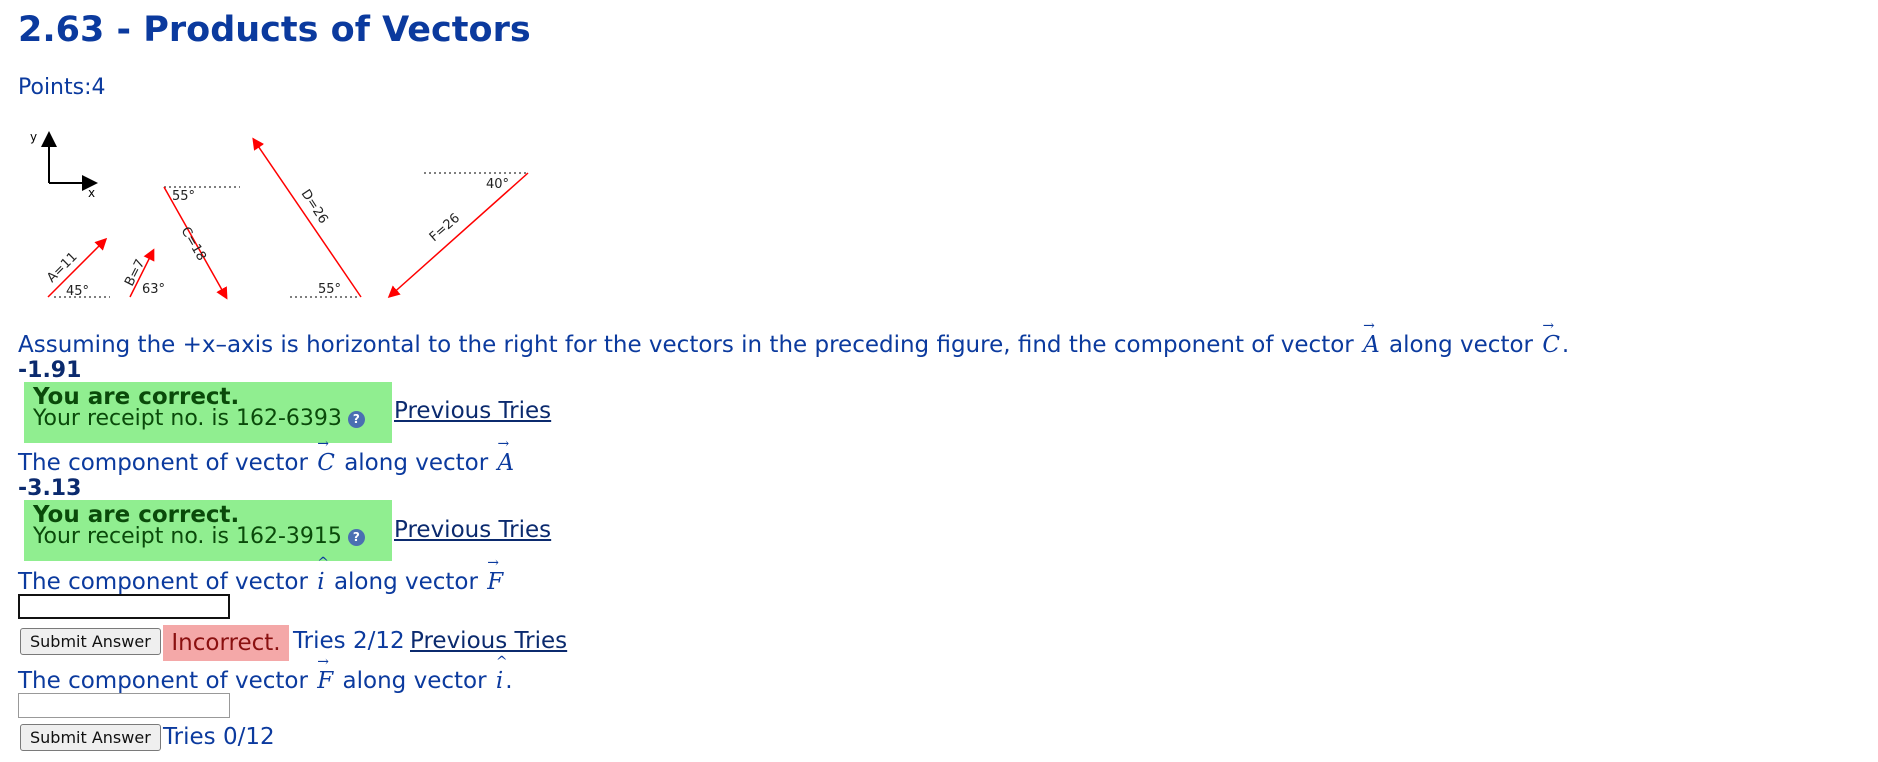 The height and width of the screenshot is (762, 1878). What do you see at coordinates (274, 30) in the screenshot?
I see `page-title: 2.63 - Products of Vectors` at bounding box center [274, 30].